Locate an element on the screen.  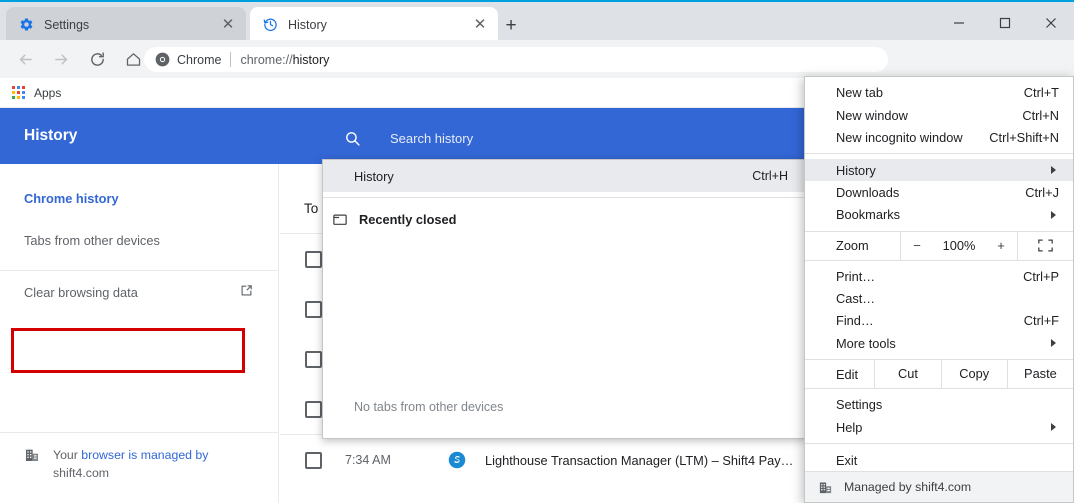
minimize-button is located at coordinates (959, 23).